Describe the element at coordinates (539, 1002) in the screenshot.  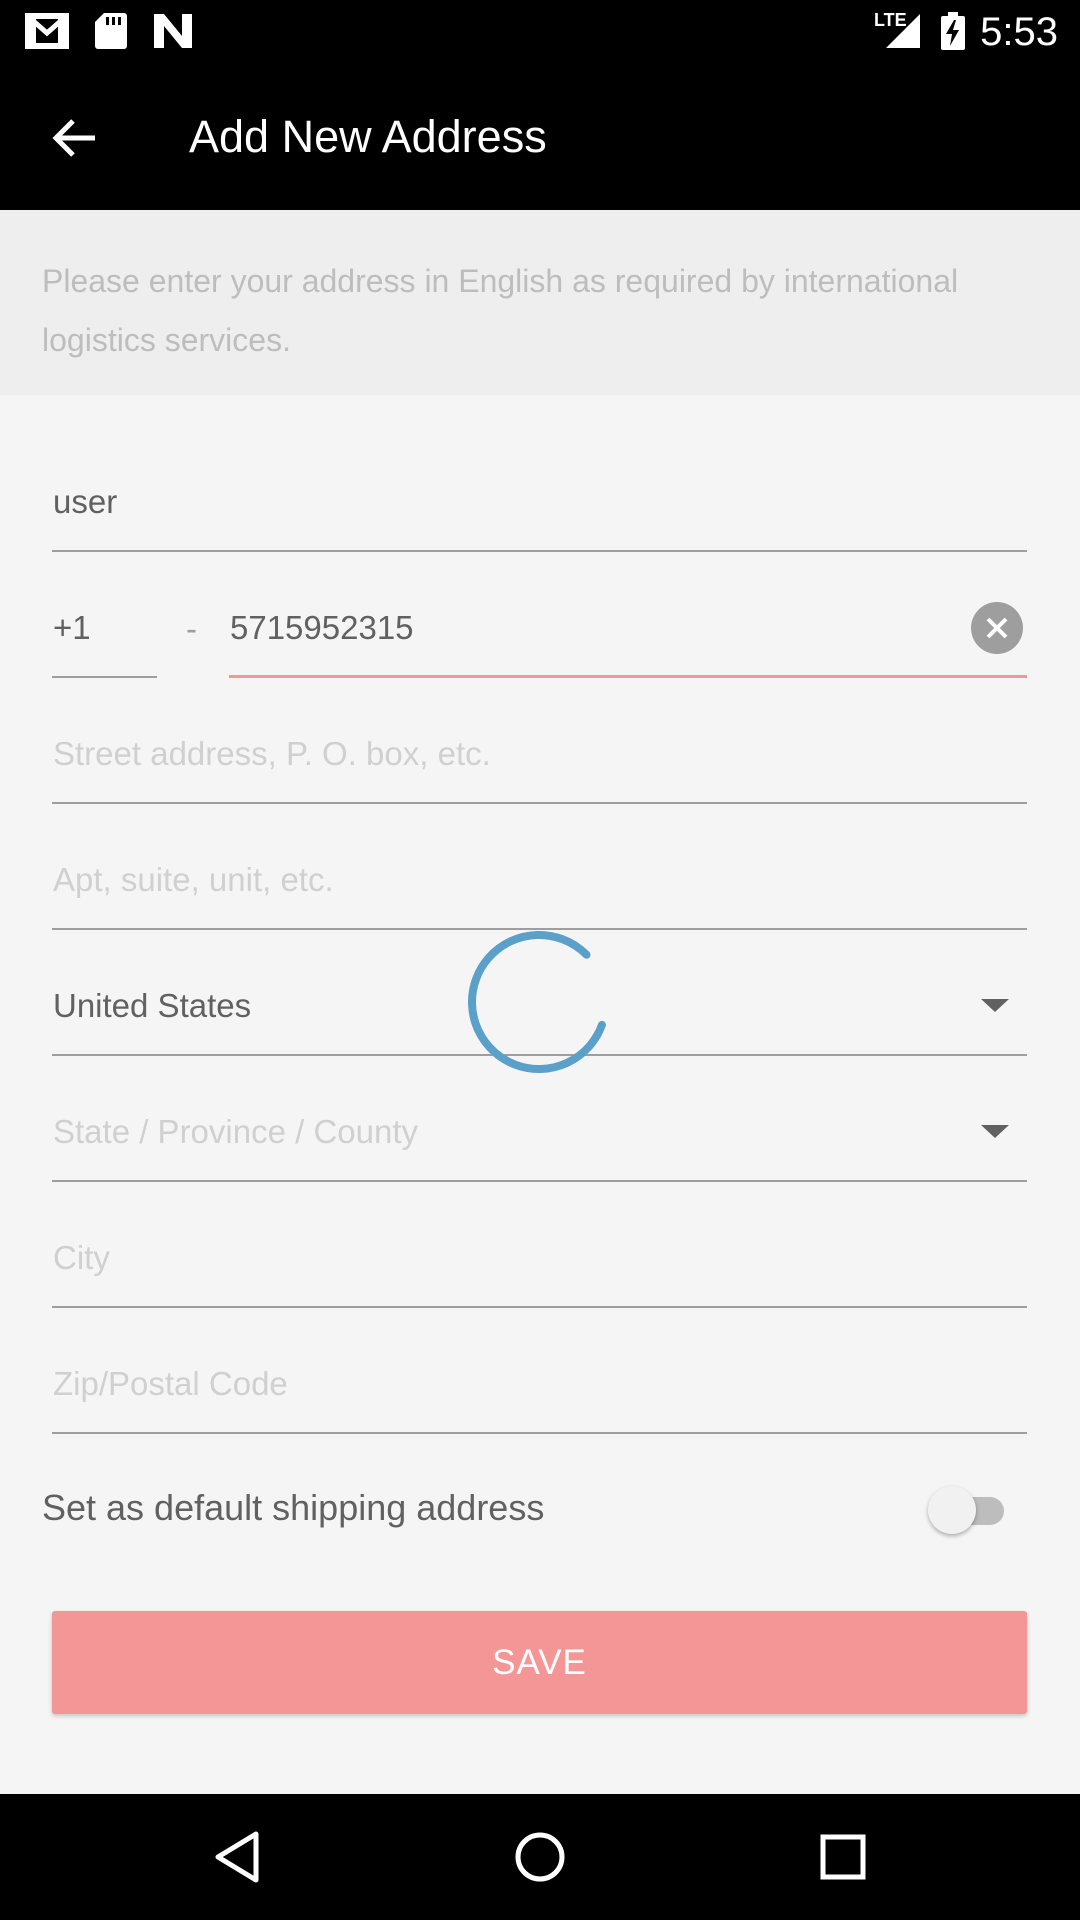
I see `loading-spinner-icon` at that location.